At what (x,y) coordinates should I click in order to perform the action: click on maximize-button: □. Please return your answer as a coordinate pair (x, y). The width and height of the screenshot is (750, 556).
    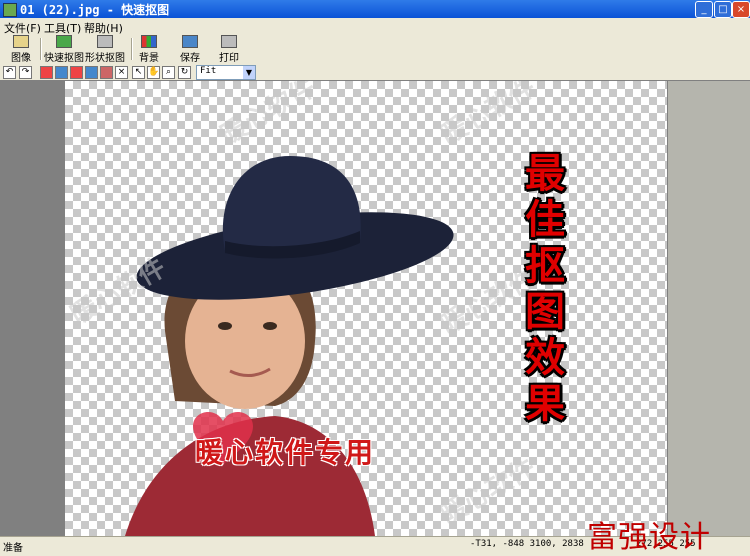
    Looking at the image, I should click on (723, 9).